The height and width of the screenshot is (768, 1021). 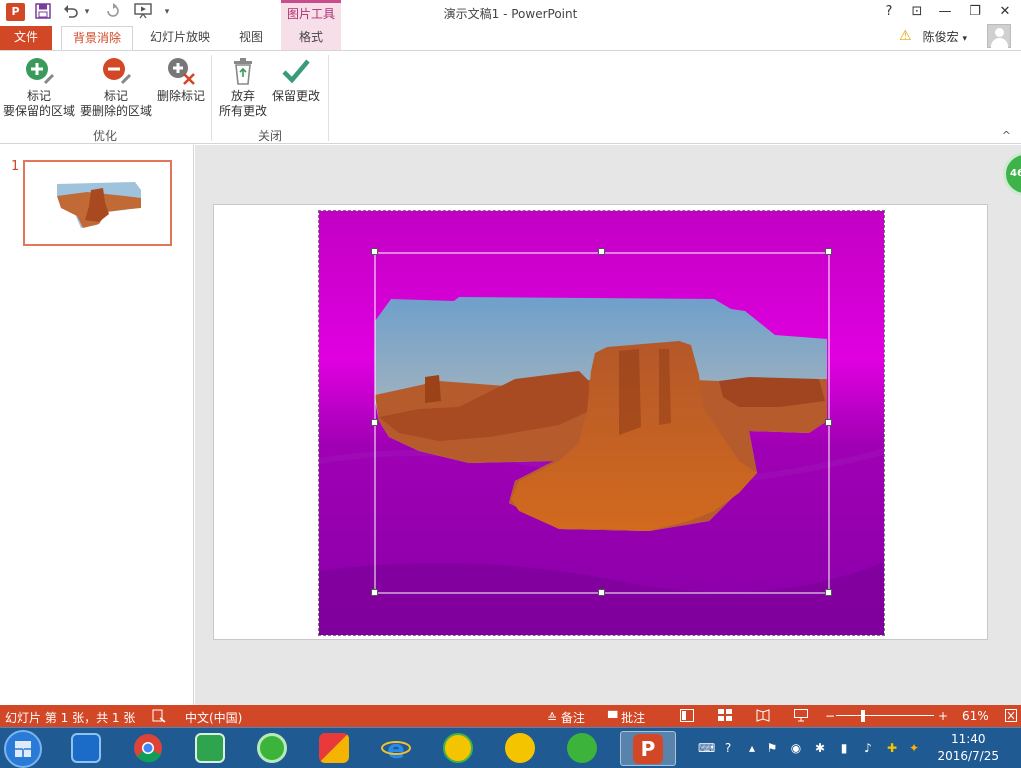 What do you see at coordinates (374, 422) in the screenshot?
I see `resize-handle-left` at bounding box center [374, 422].